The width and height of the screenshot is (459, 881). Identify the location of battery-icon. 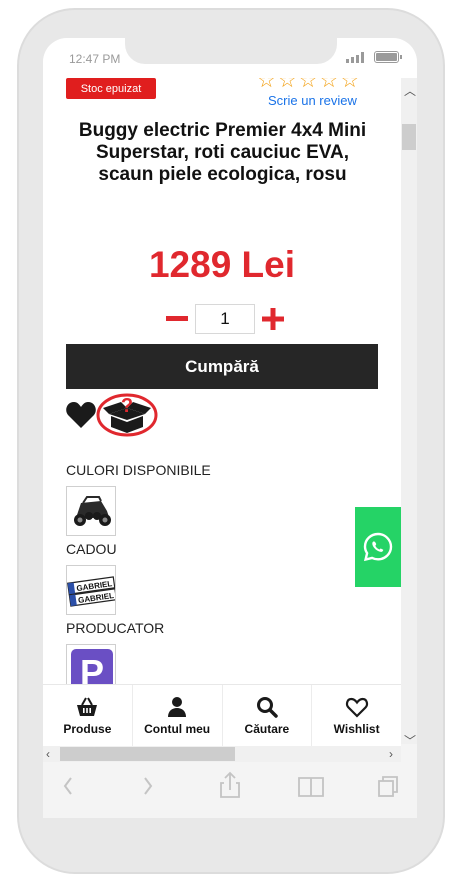
(388, 57).